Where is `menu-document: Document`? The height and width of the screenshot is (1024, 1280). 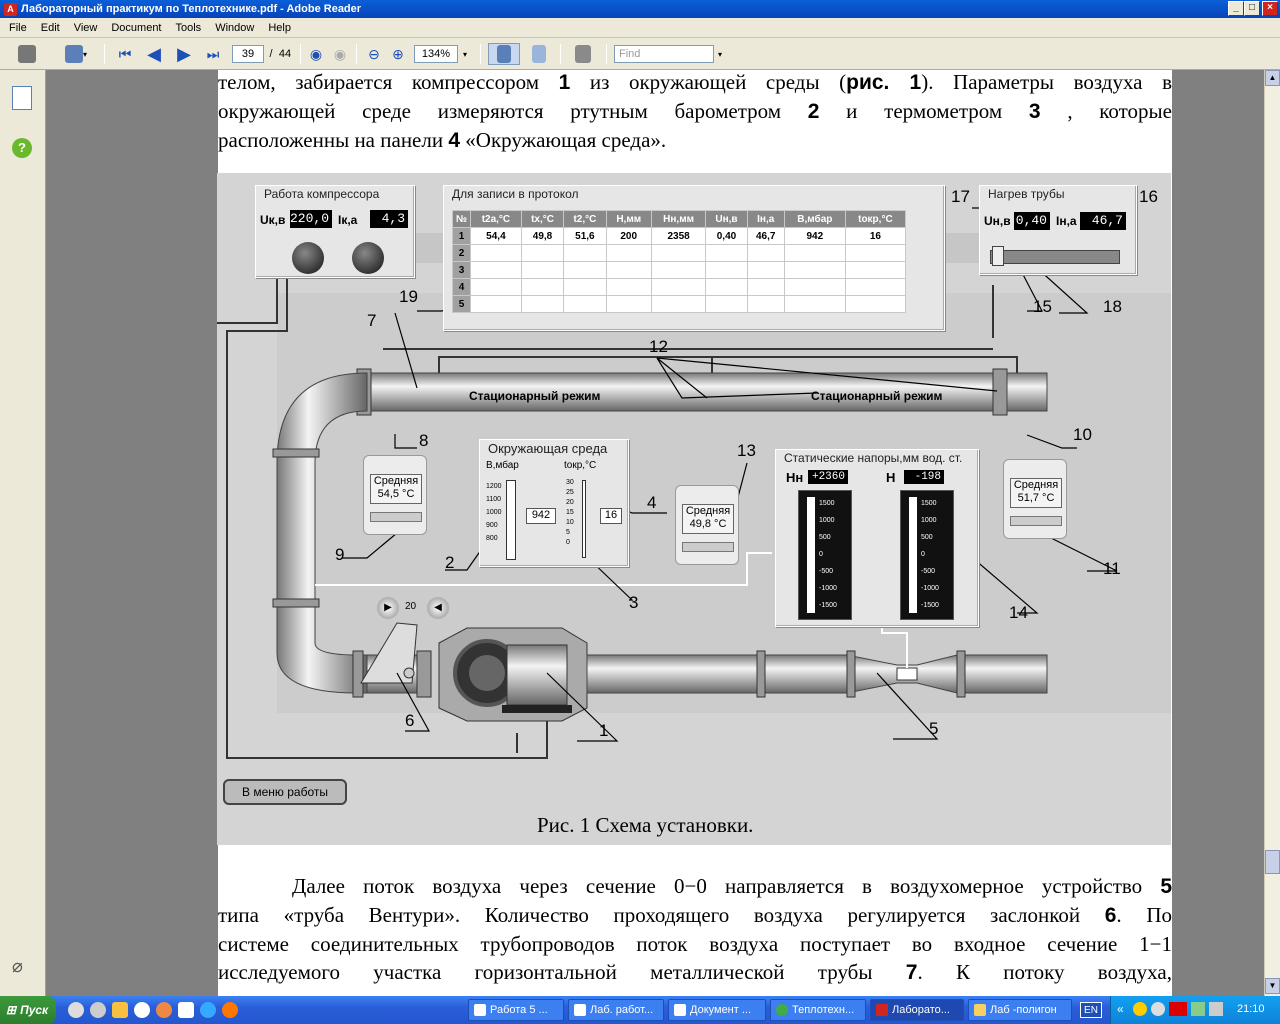 menu-document: Document is located at coordinates (136, 28).